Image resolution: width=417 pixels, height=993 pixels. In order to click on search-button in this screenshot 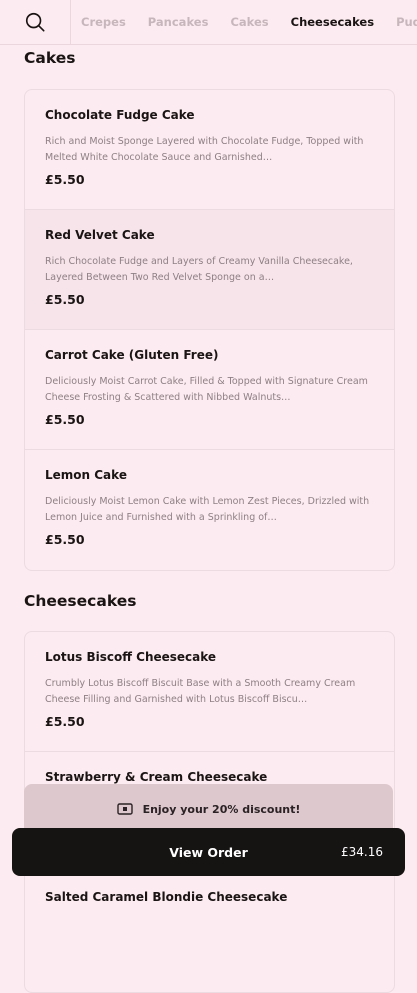, I will do `click(35, 22)`.